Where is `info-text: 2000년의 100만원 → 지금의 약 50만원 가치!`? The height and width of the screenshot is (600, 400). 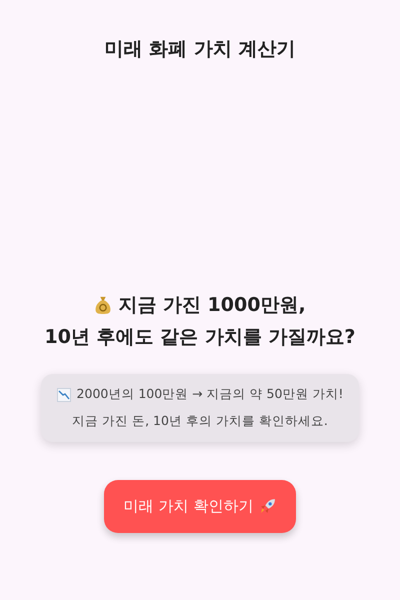
info-text: 2000년의 100만원 → 지금의 약 50만원 가치! is located at coordinates (210, 394).